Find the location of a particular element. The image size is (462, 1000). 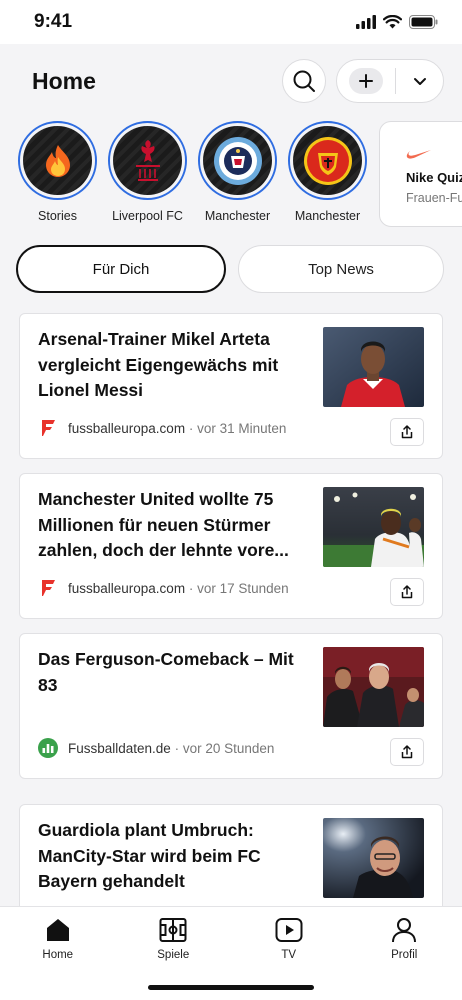

nike-quiz-card: Nike Quiz Frauen-Fußball is located at coordinates (420, 174).